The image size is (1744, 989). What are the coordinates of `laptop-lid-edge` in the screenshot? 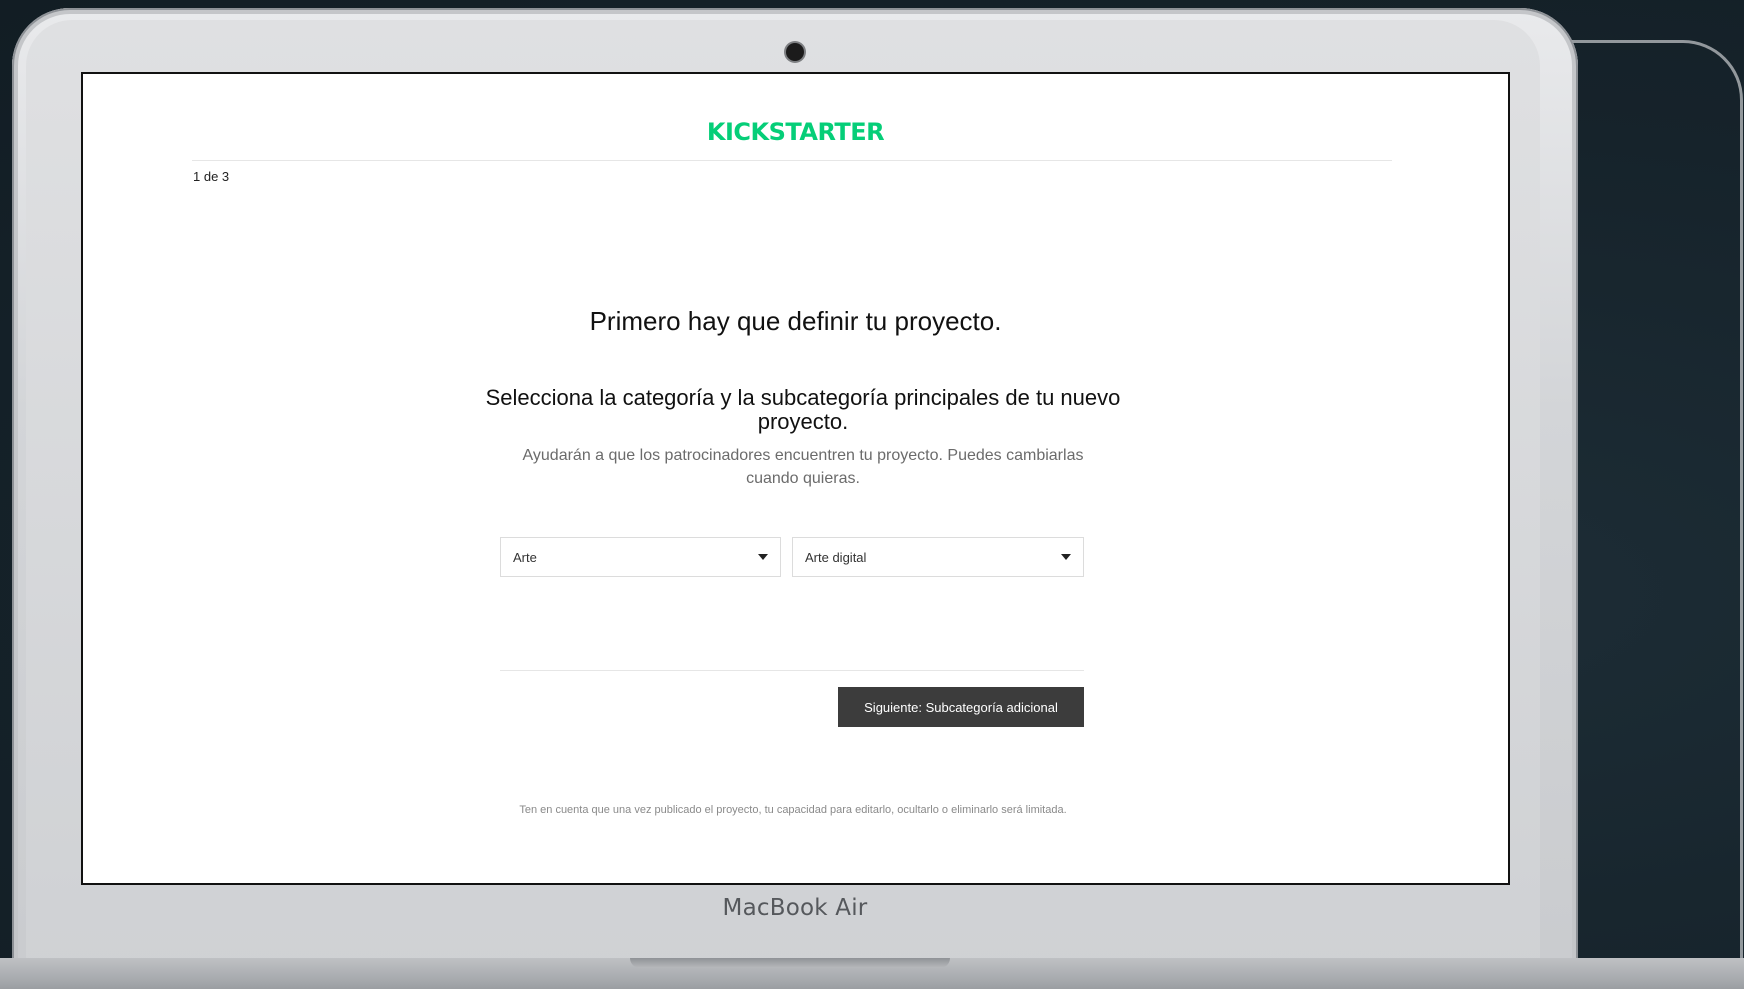 It's located at (1651, 514).